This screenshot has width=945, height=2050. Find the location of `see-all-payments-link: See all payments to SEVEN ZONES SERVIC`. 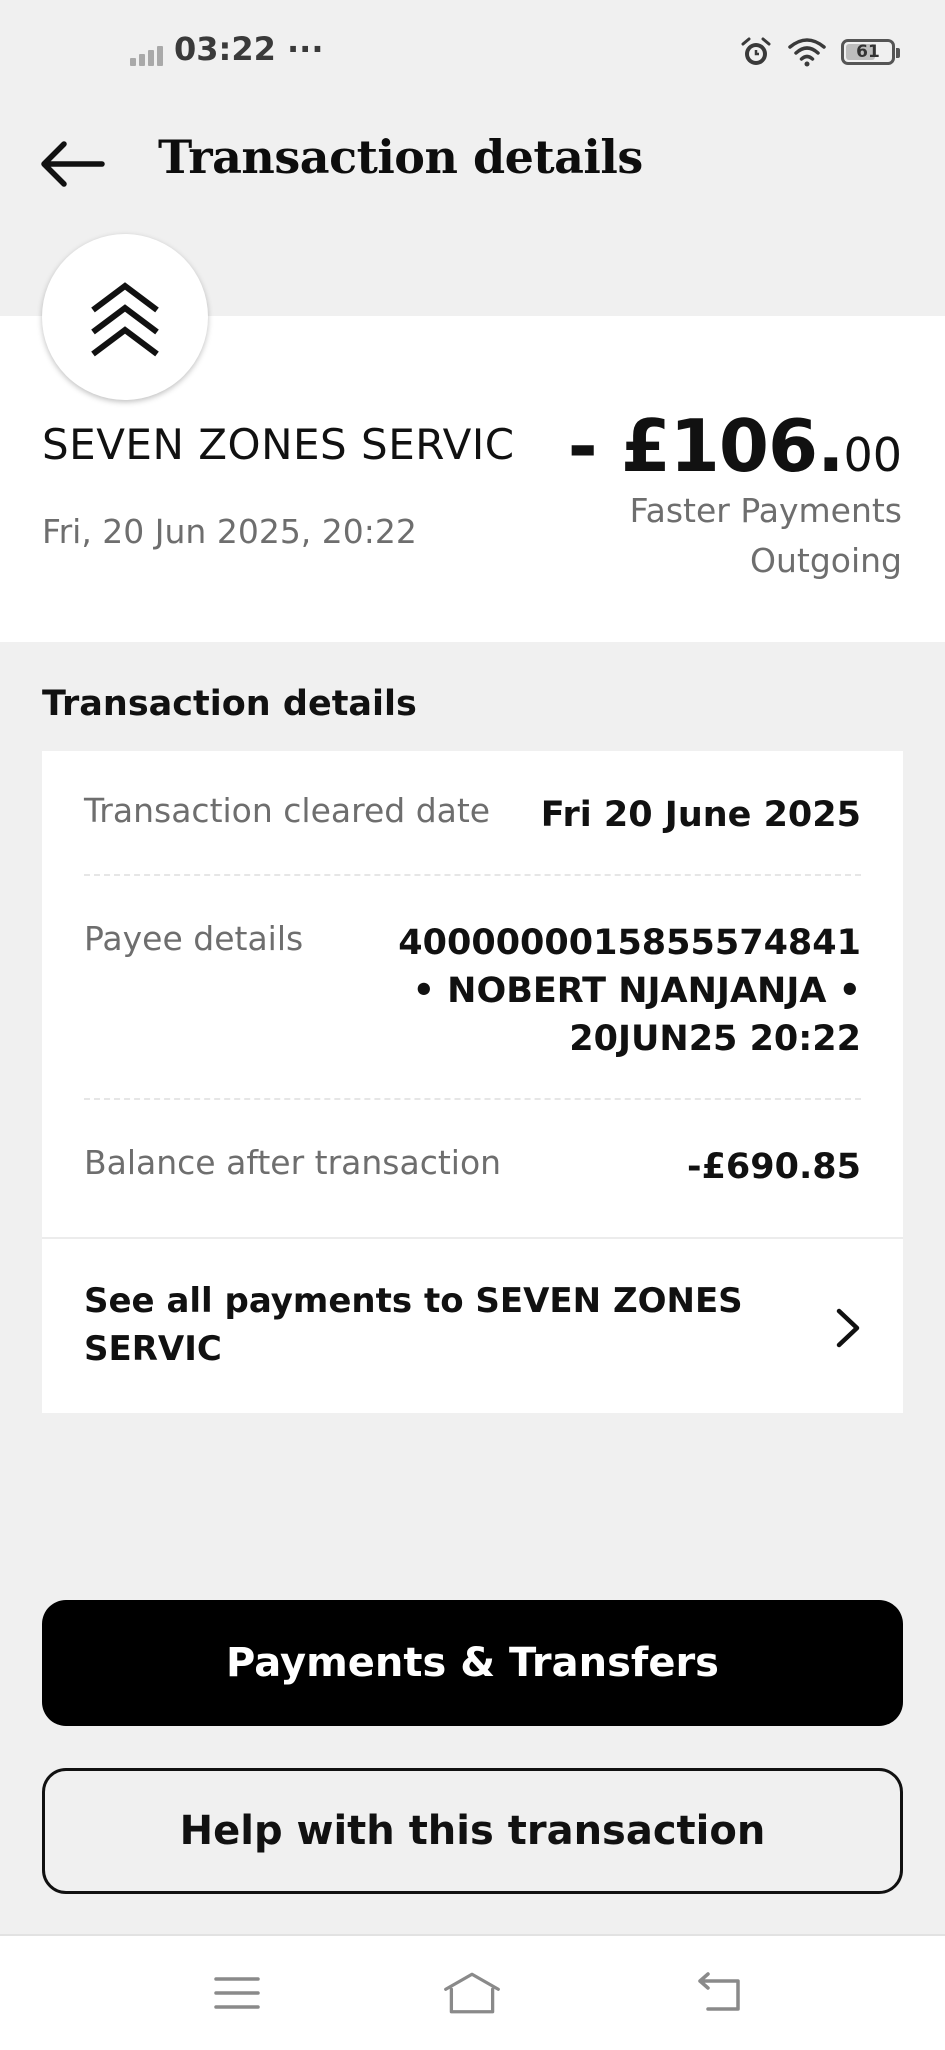

see-all-payments-link: See all payments to SEVEN ZONES SERVIC is located at coordinates (472, 1326).